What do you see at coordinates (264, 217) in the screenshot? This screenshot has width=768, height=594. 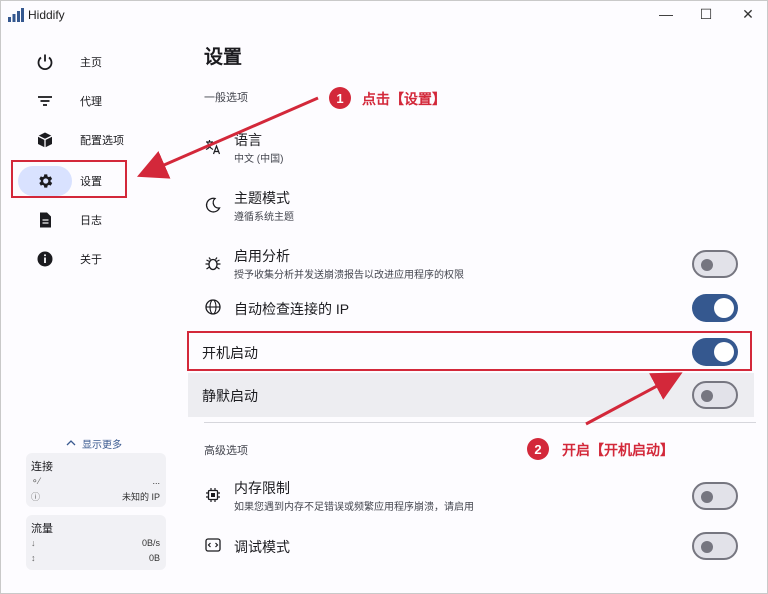 I see `setting-subtitle: 遵循系统主题` at bounding box center [264, 217].